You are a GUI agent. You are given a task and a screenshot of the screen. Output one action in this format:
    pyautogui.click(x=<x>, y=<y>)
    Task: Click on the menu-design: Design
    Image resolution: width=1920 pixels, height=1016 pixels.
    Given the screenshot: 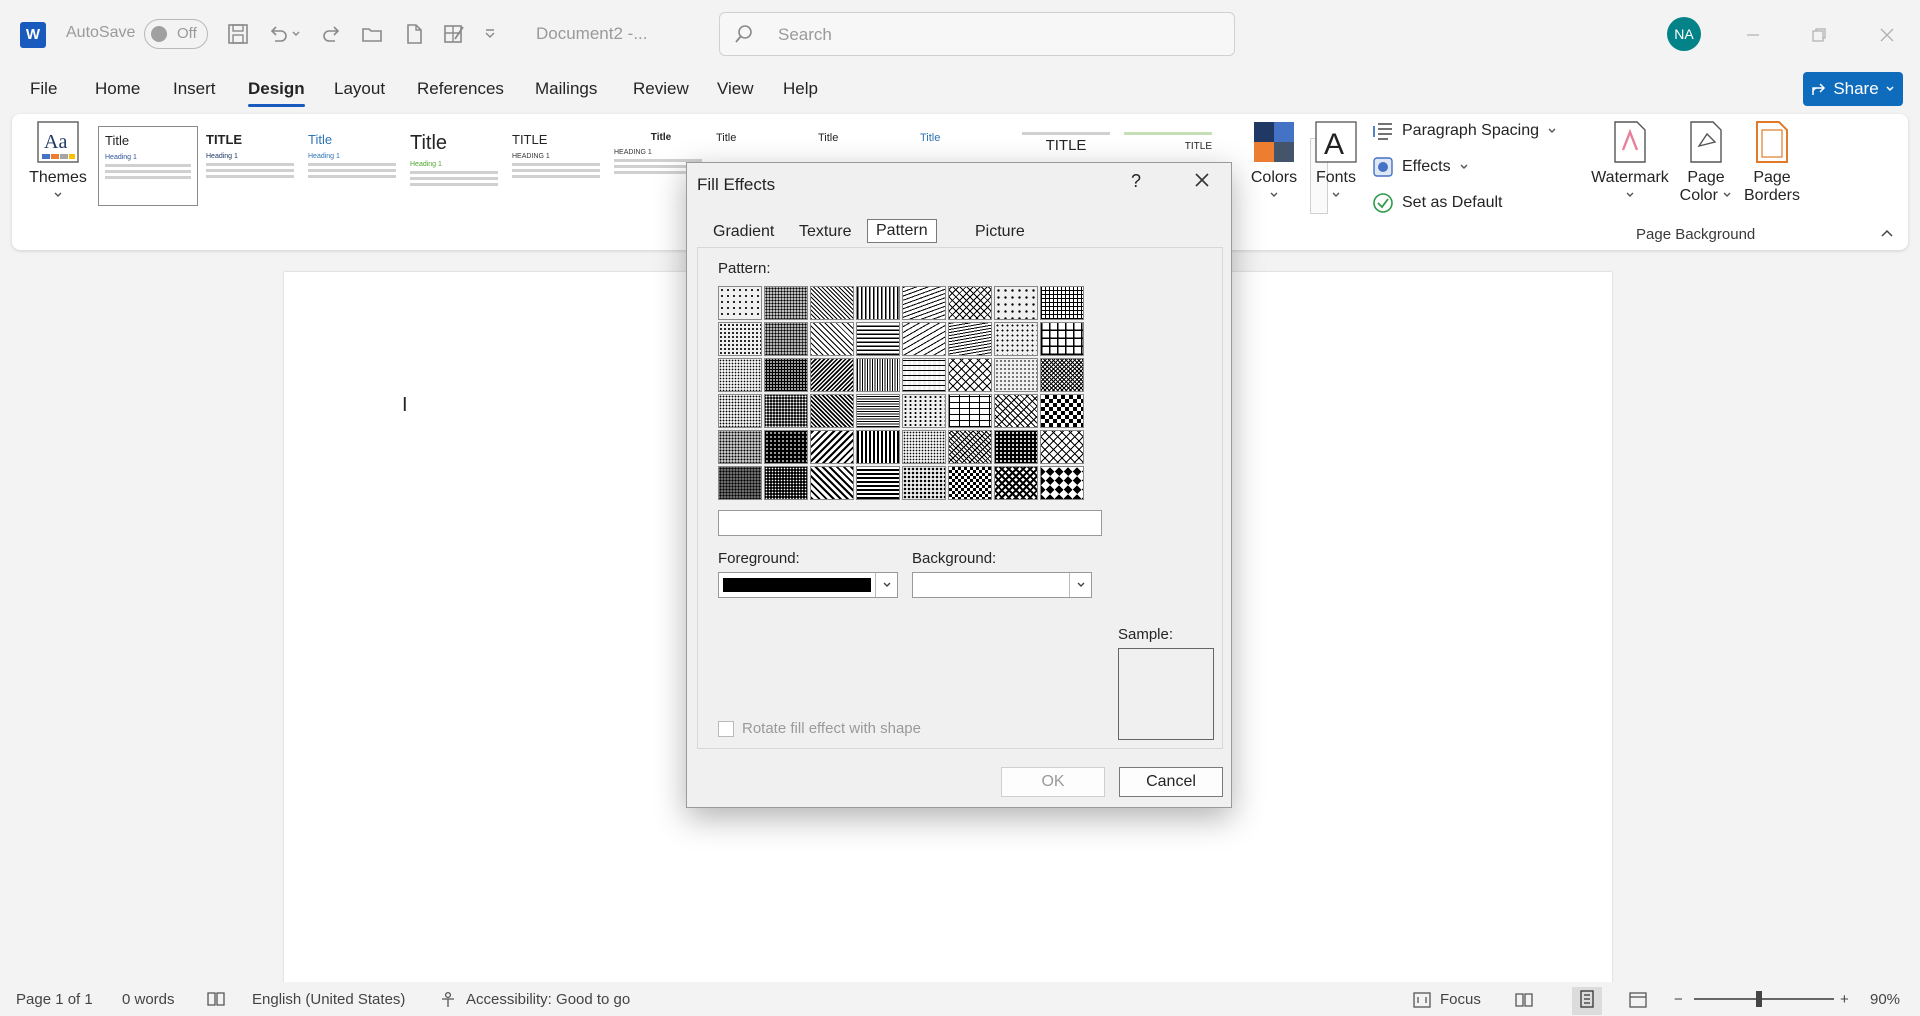 What is the action you would take?
    pyautogui.click(x=276, y=93)
    